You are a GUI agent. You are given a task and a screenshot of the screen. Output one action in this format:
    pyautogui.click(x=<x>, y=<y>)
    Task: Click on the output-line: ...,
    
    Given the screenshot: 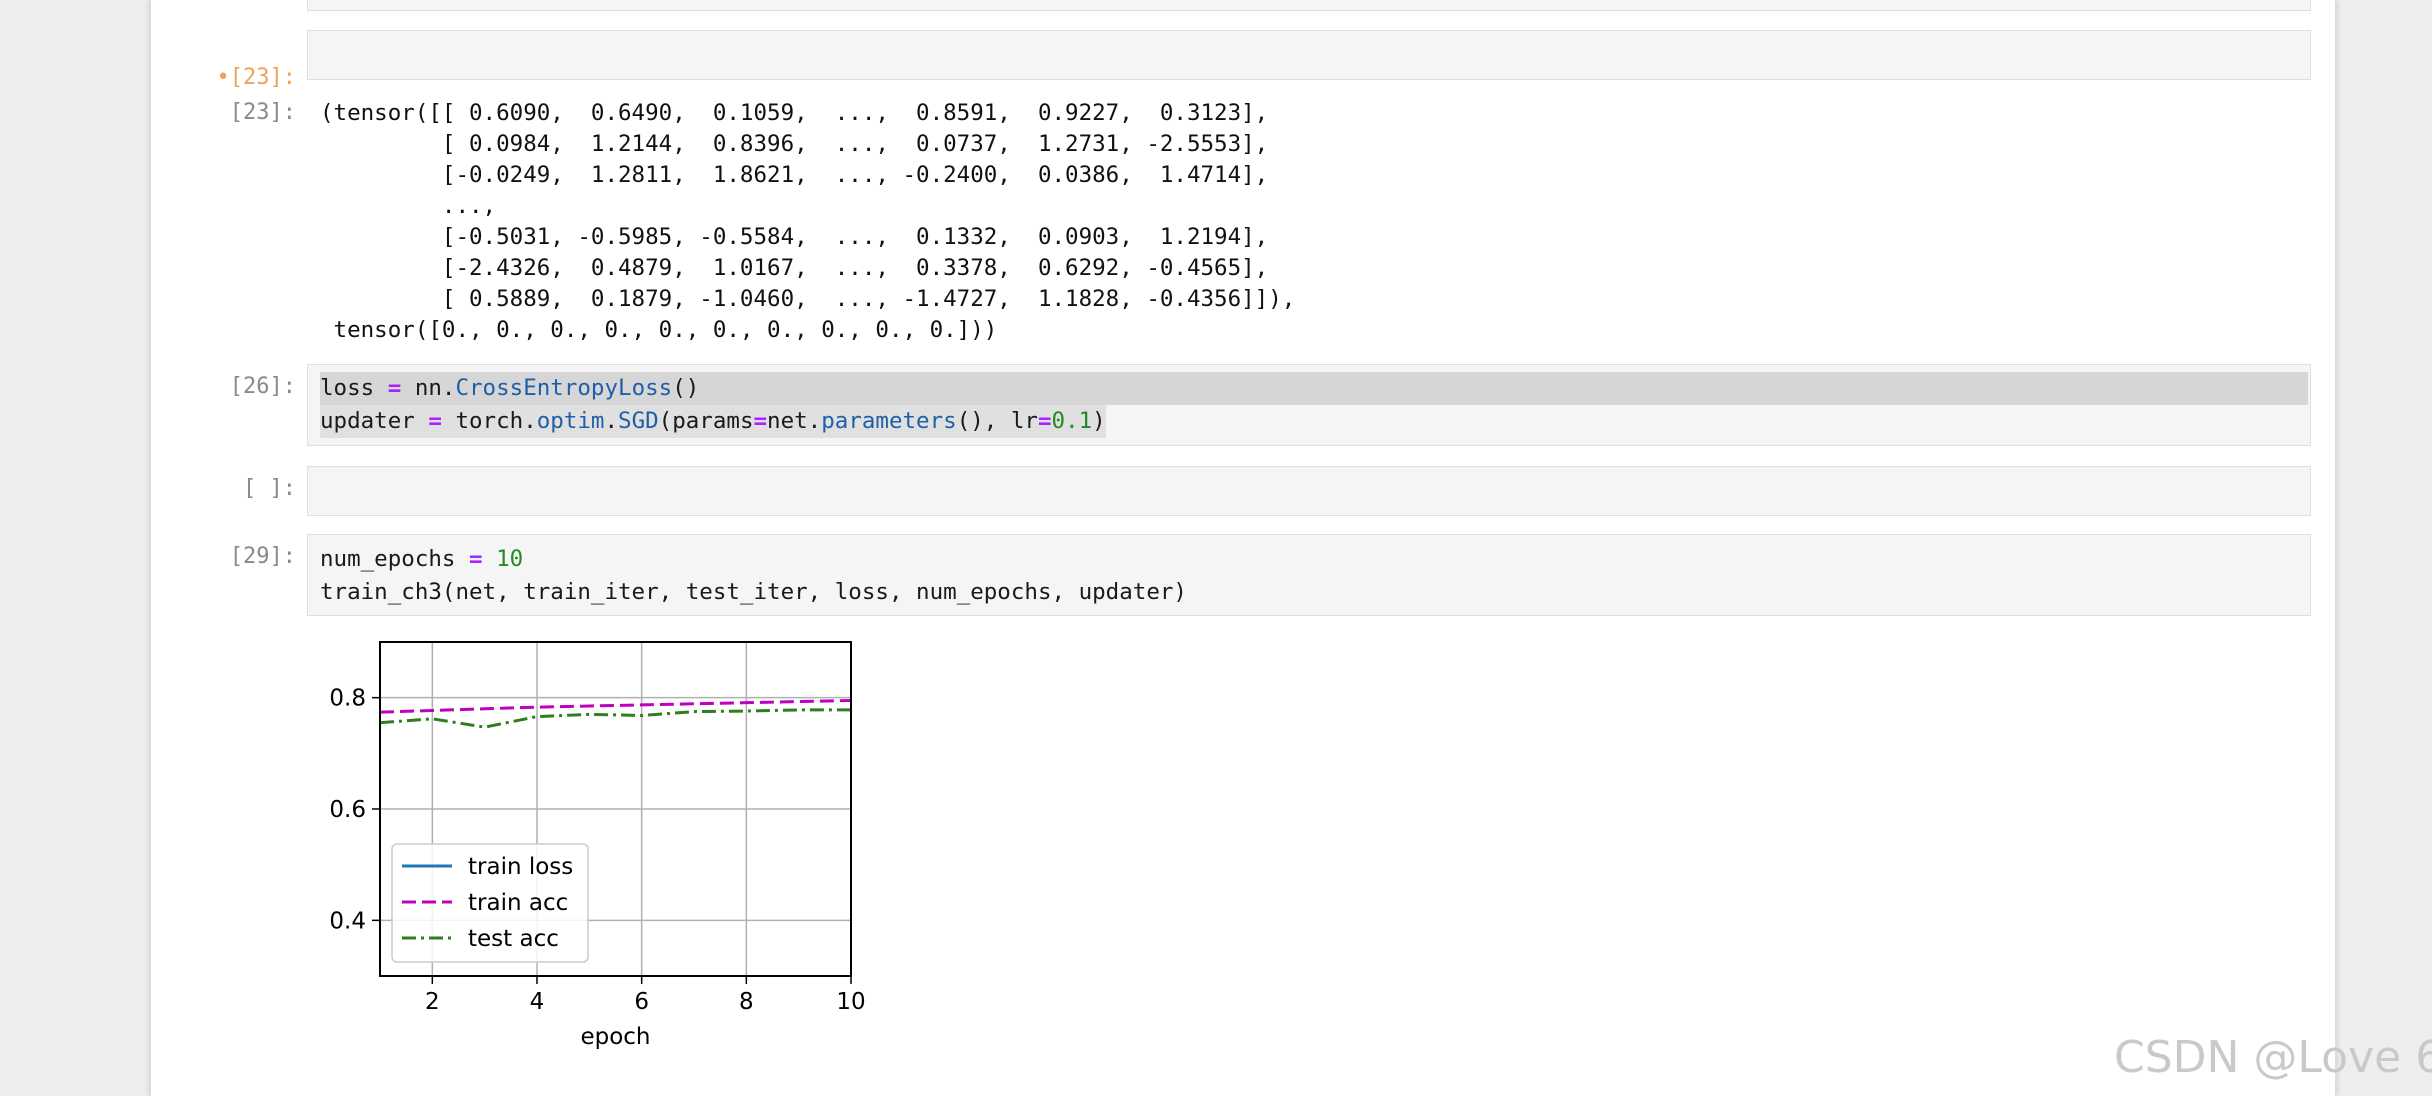 What is the action you would take?
    pyautogui.click(x=408, y=206)
    